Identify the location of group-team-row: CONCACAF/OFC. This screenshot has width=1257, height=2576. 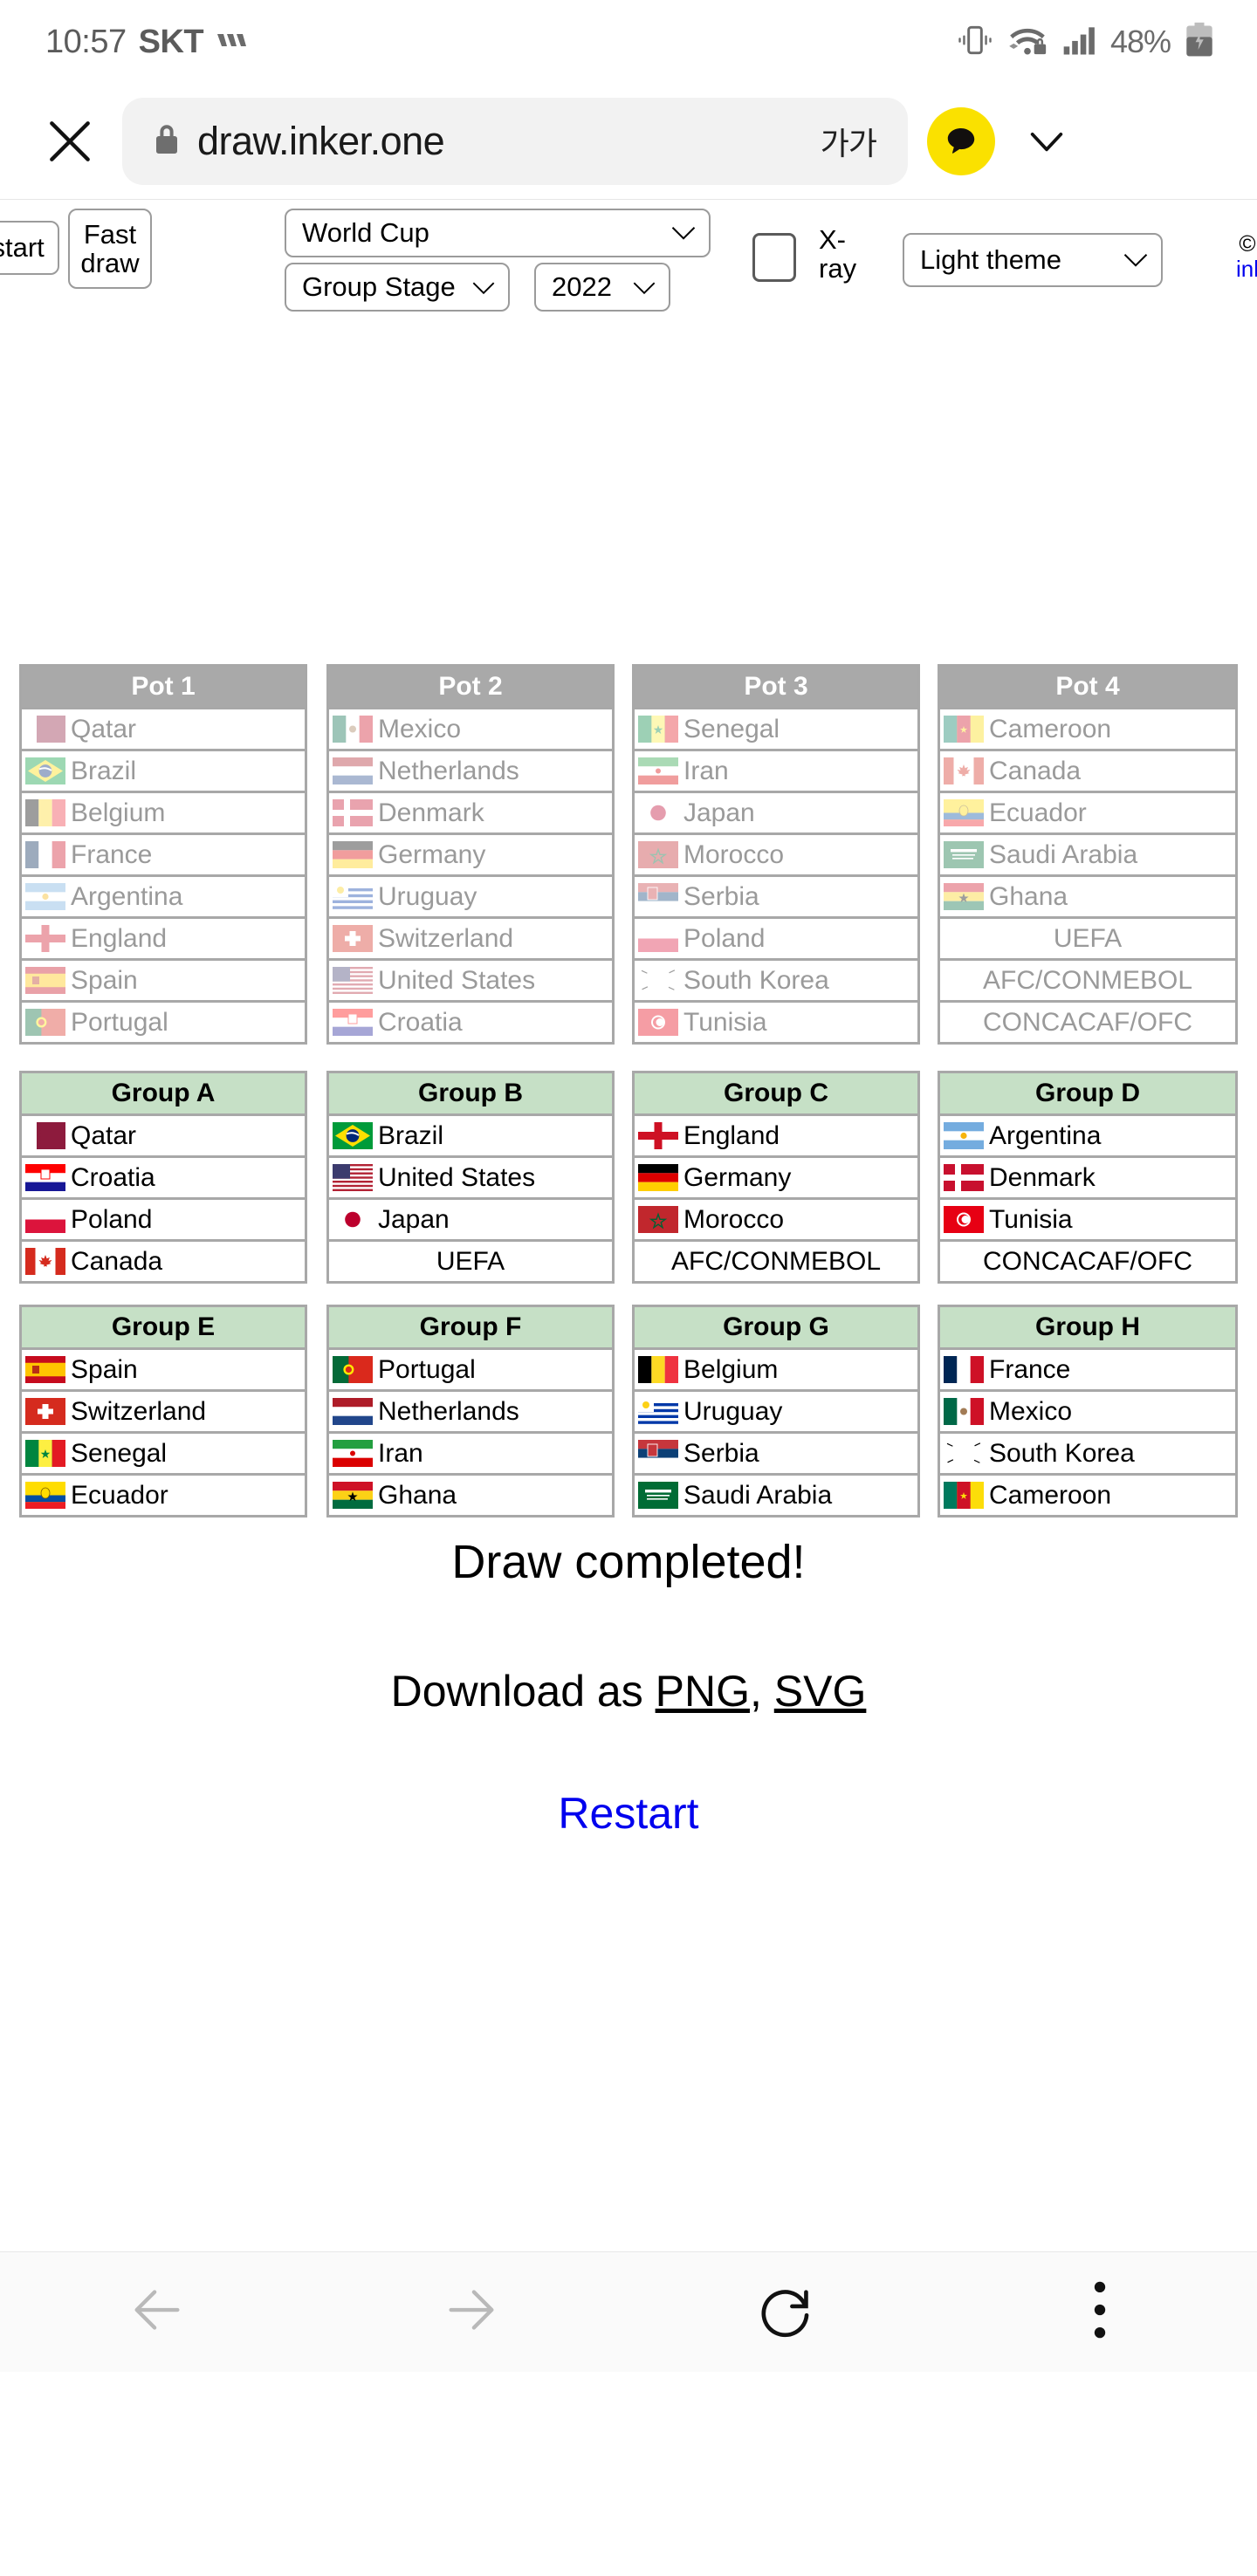
(1087, 1260).